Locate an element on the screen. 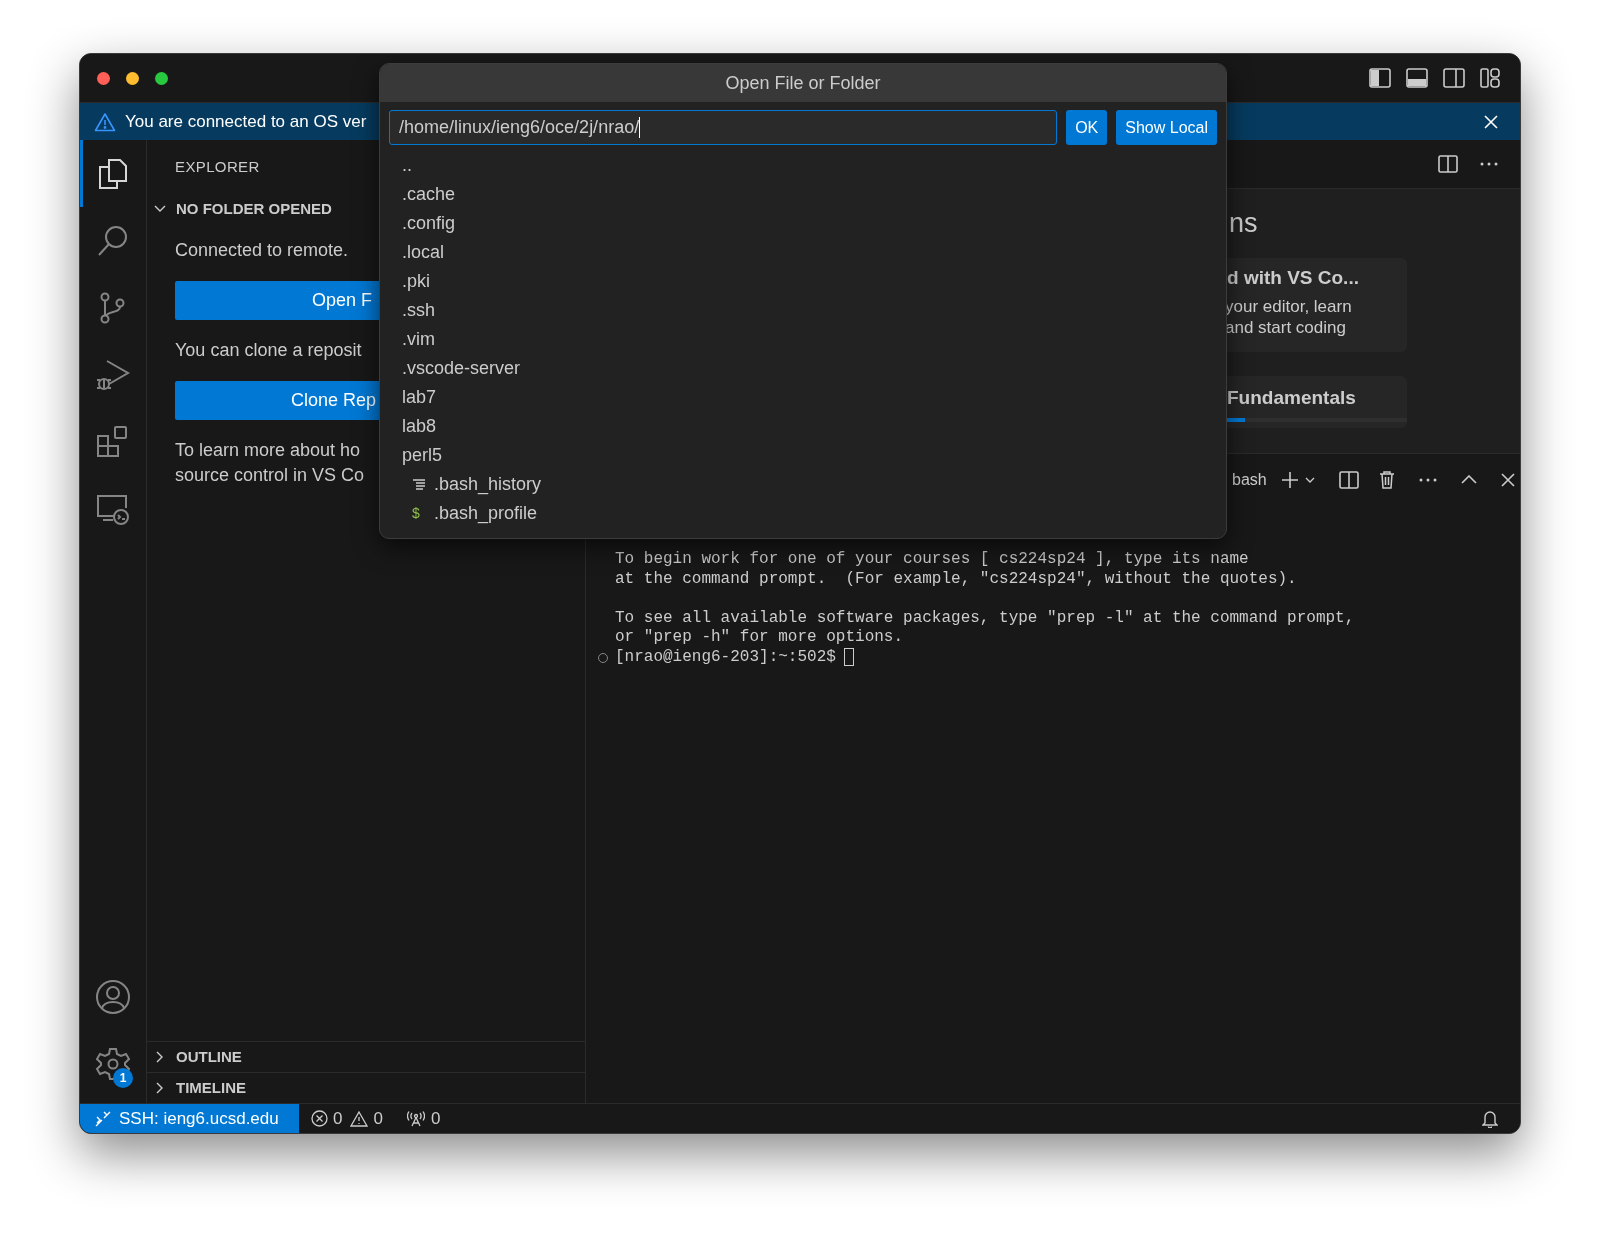 The width and height of the screenshot is (1600, 1239). file-list-item: .cache is located at coordinates (814, 194).